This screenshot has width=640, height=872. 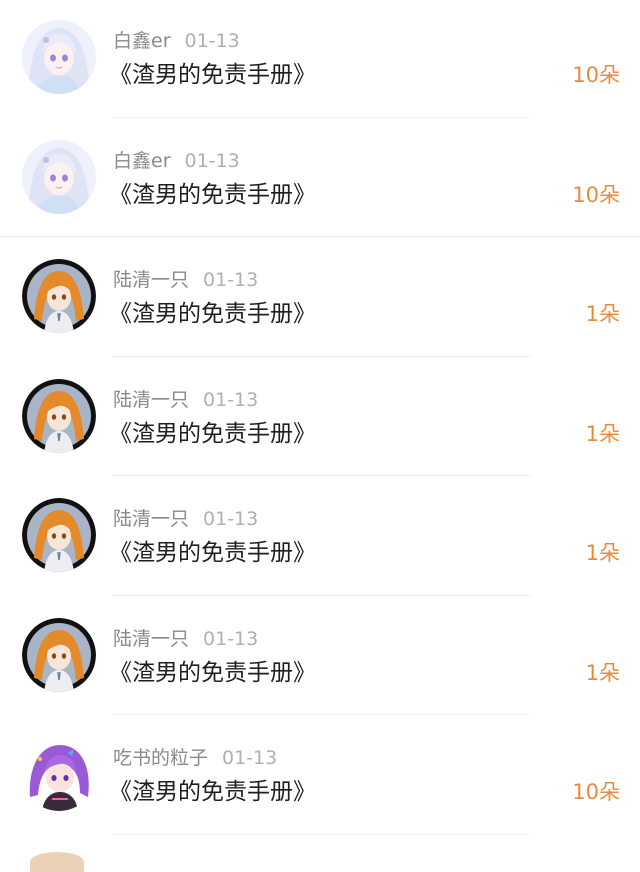 I want to click on next-row-avatar-partial, so click(x=57, y=862).